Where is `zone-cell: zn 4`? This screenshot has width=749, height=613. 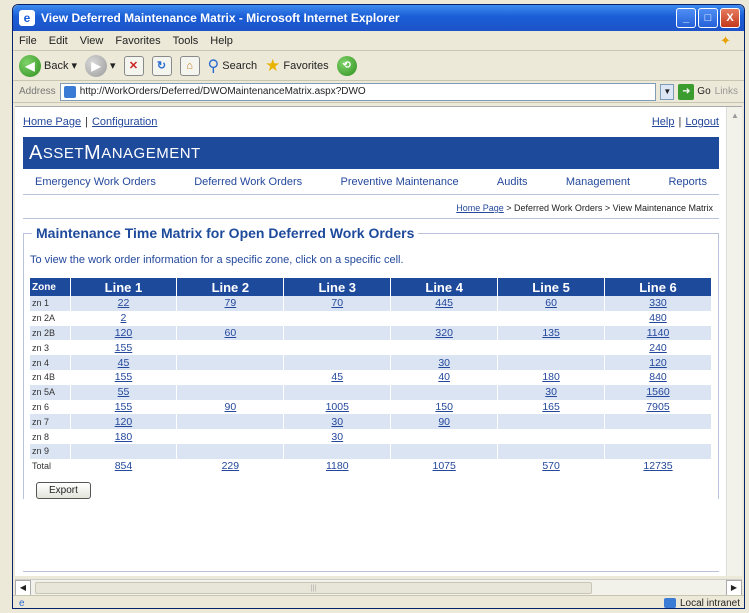 zone-cell: zn 4 is located at coordinates (50, 362).